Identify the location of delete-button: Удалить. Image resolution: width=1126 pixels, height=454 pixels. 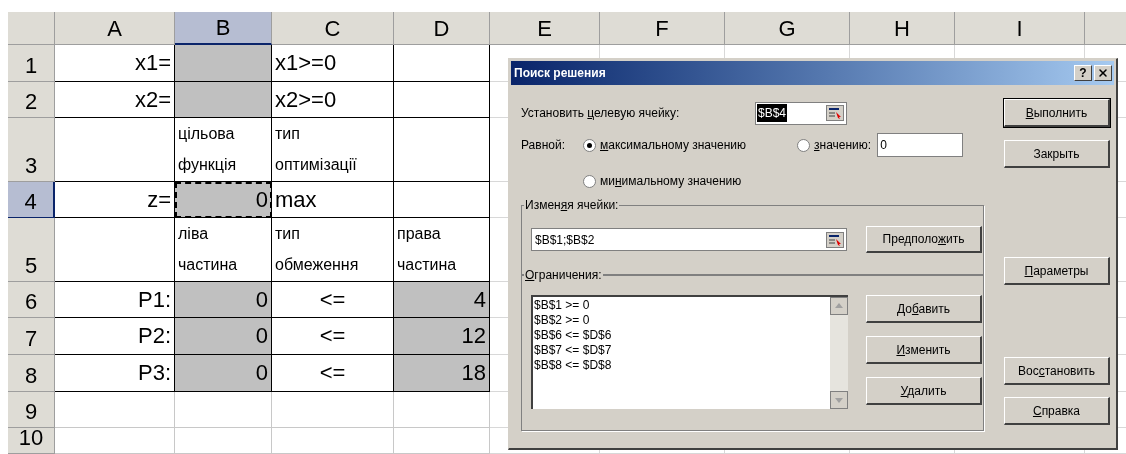
(924, 391).